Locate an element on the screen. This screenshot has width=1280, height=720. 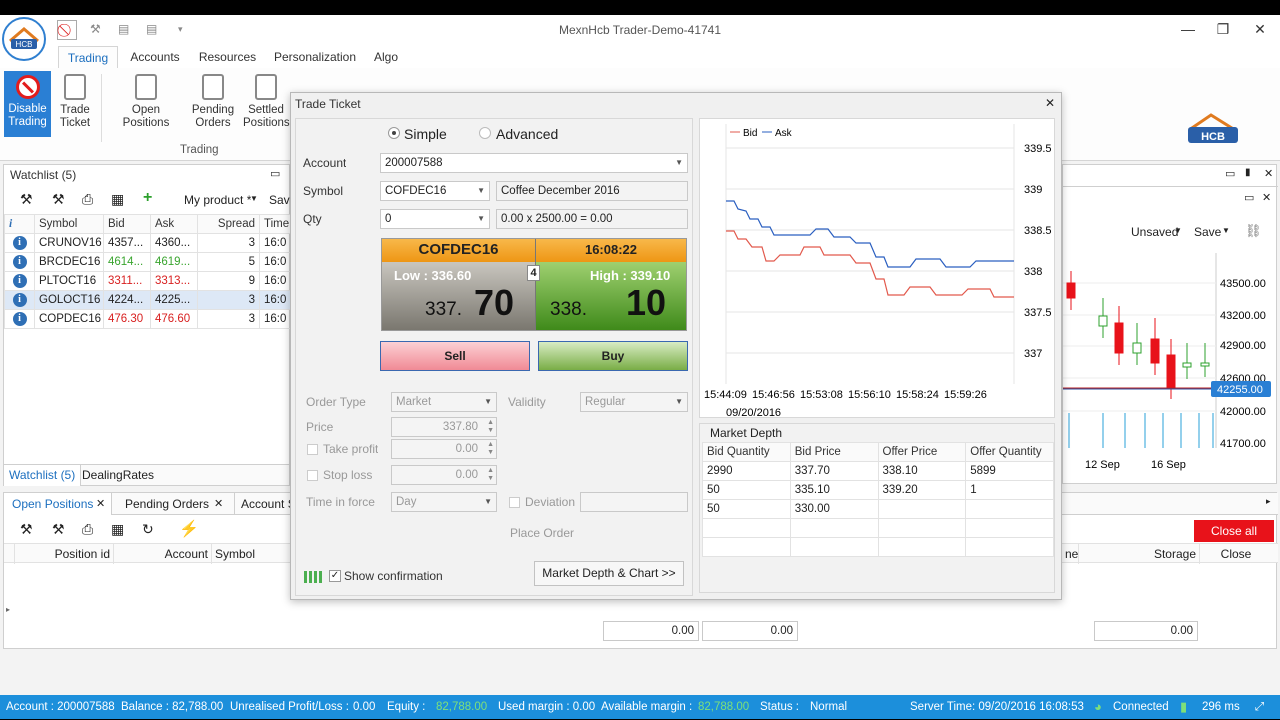
close-pending-tab-icon: ✕ is located at coordinates (218, 503).